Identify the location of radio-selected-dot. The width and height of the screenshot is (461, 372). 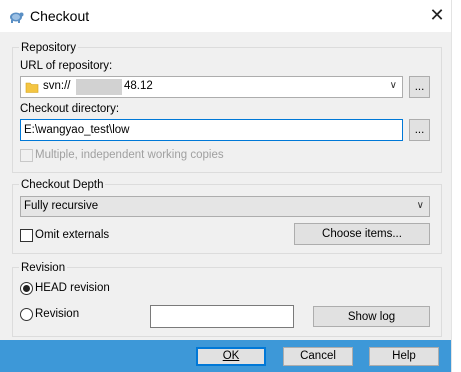
(26, 288).